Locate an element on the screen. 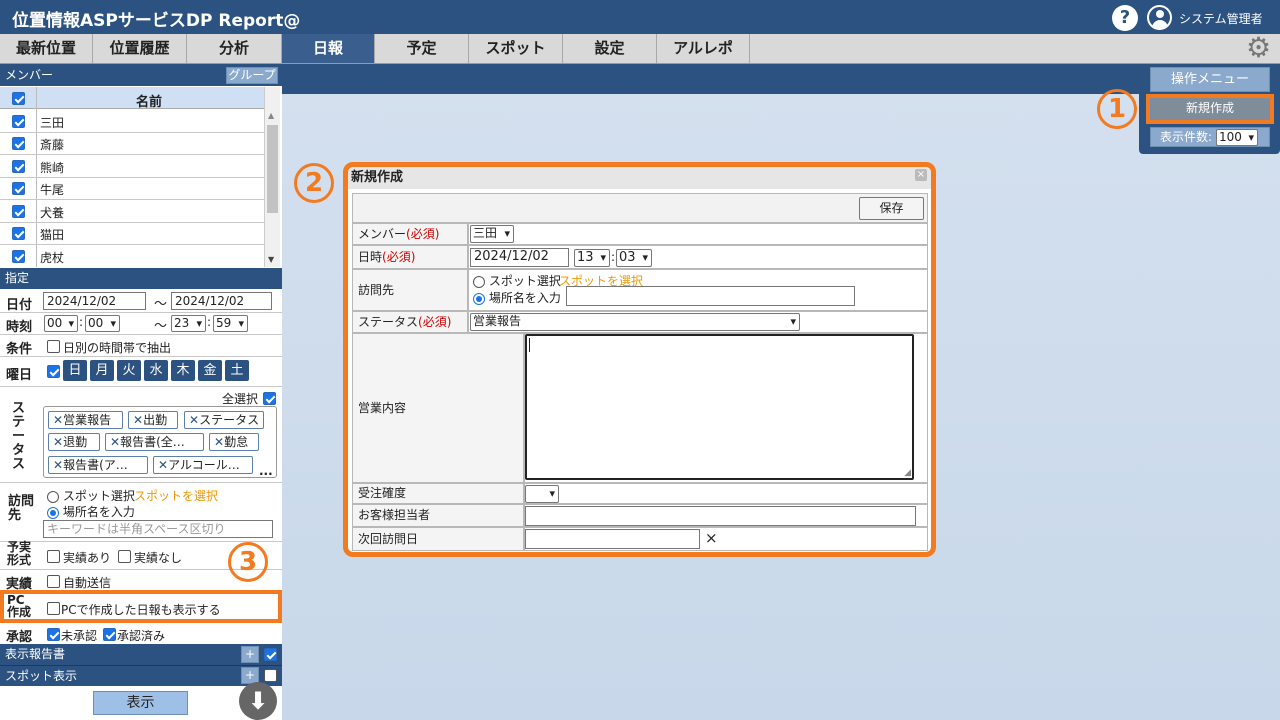 Image resolution: width=1280 pixels, height=720 pixels. scroll-up-icon: ▲ is located at coordinates (271, 115).